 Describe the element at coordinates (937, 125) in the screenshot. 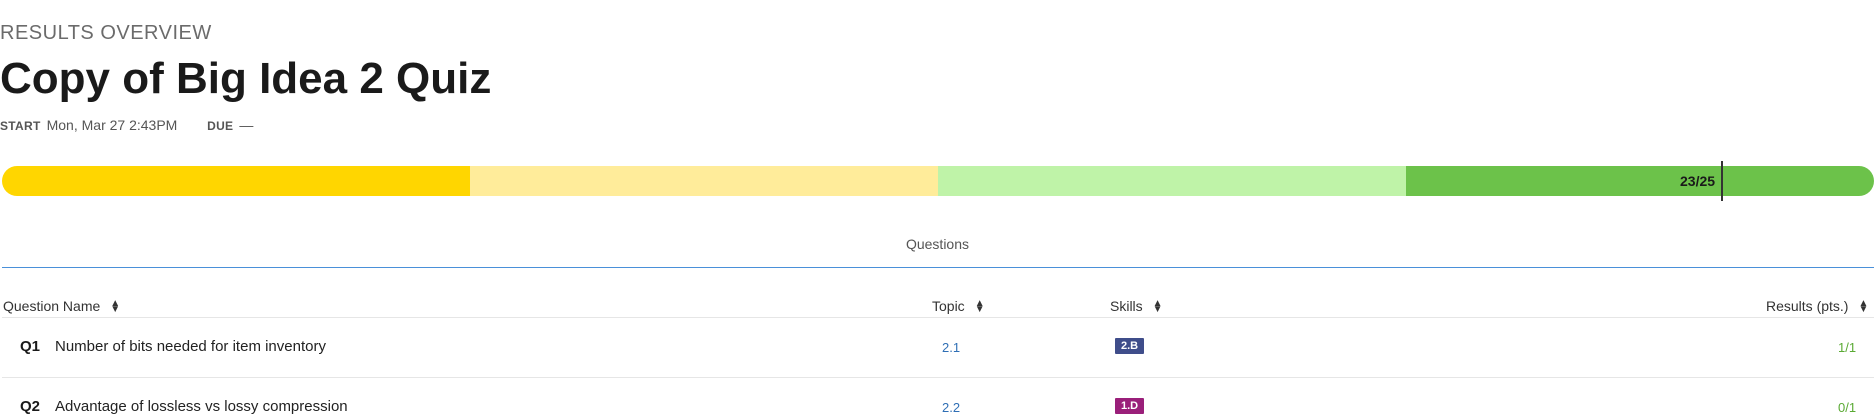

I see `quiz-meta: START Mon, Mar 27 2:43PM DUE —` at that location.